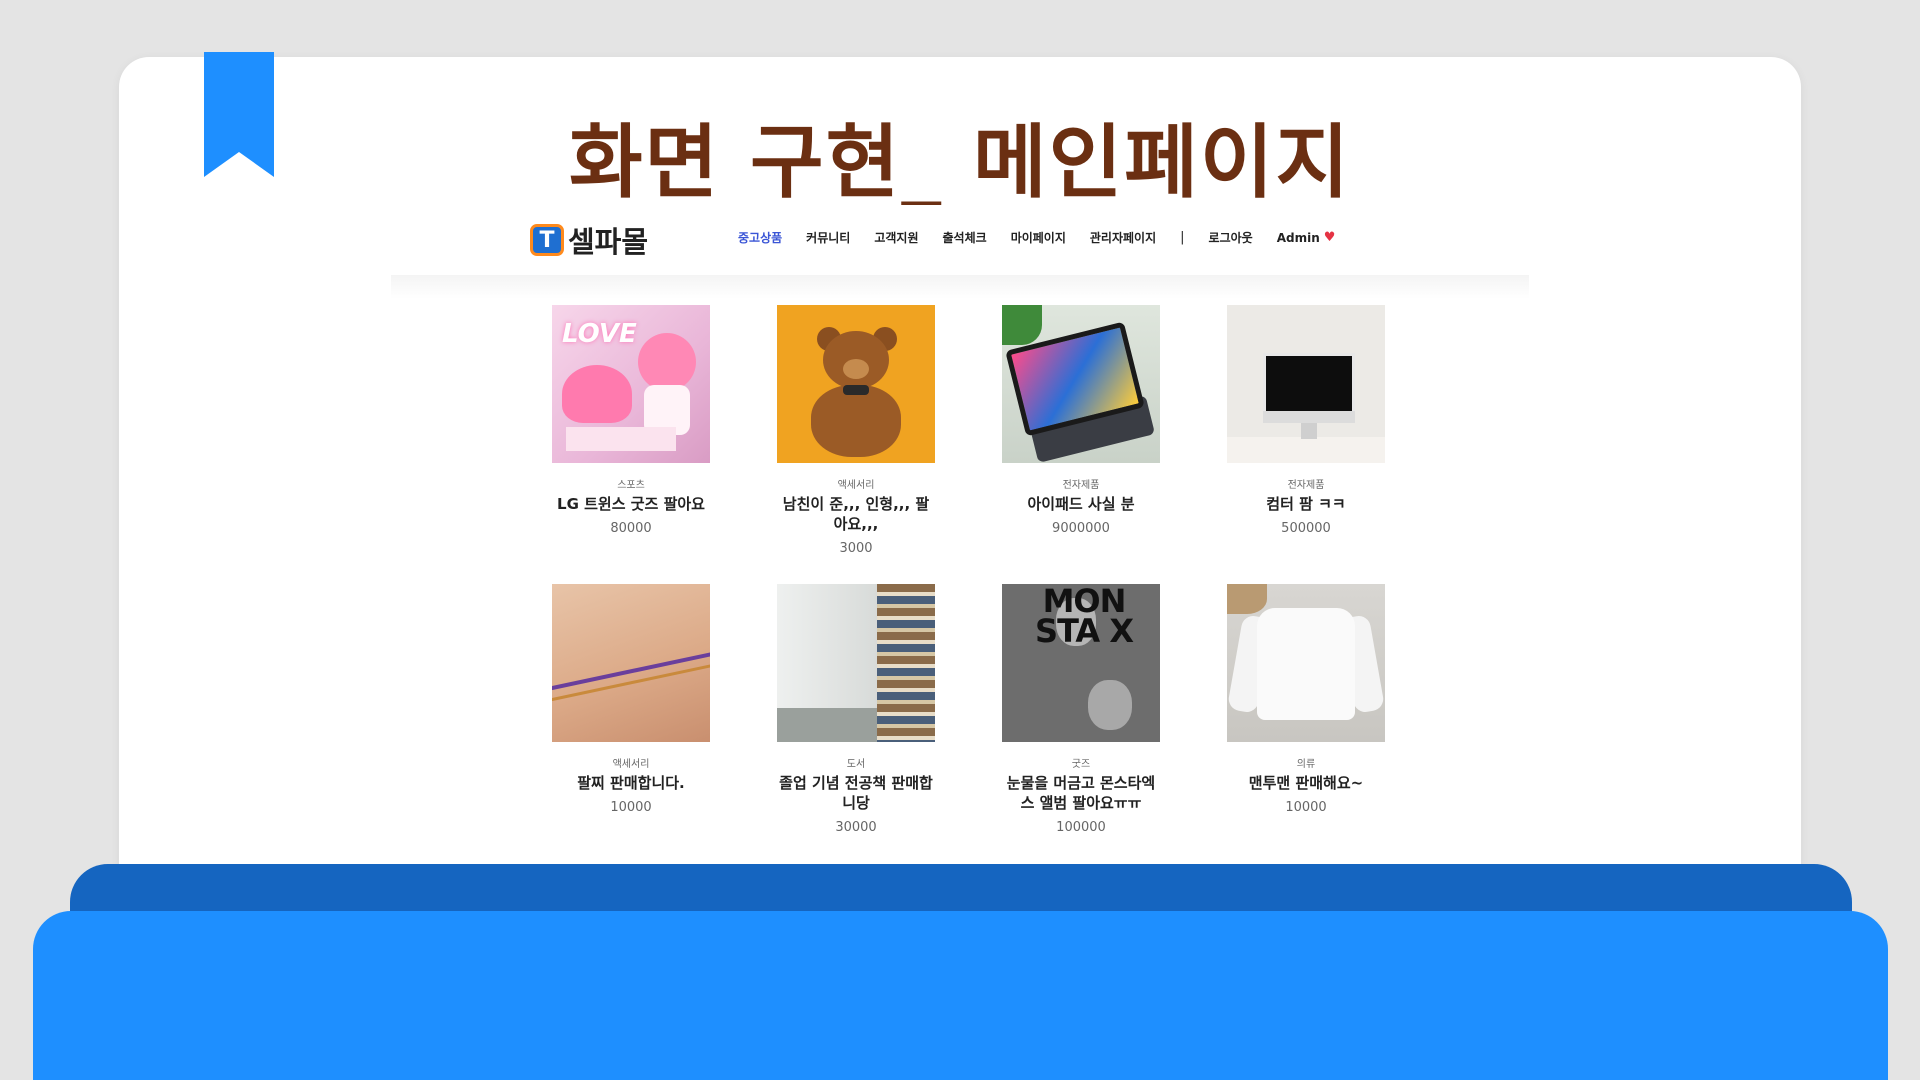 This screenshot has height=1080, width=1920. What do you see at coordinates (631, 528) in the screenshot?
I see `product-price: 80000` at bounding box center [631, 528].